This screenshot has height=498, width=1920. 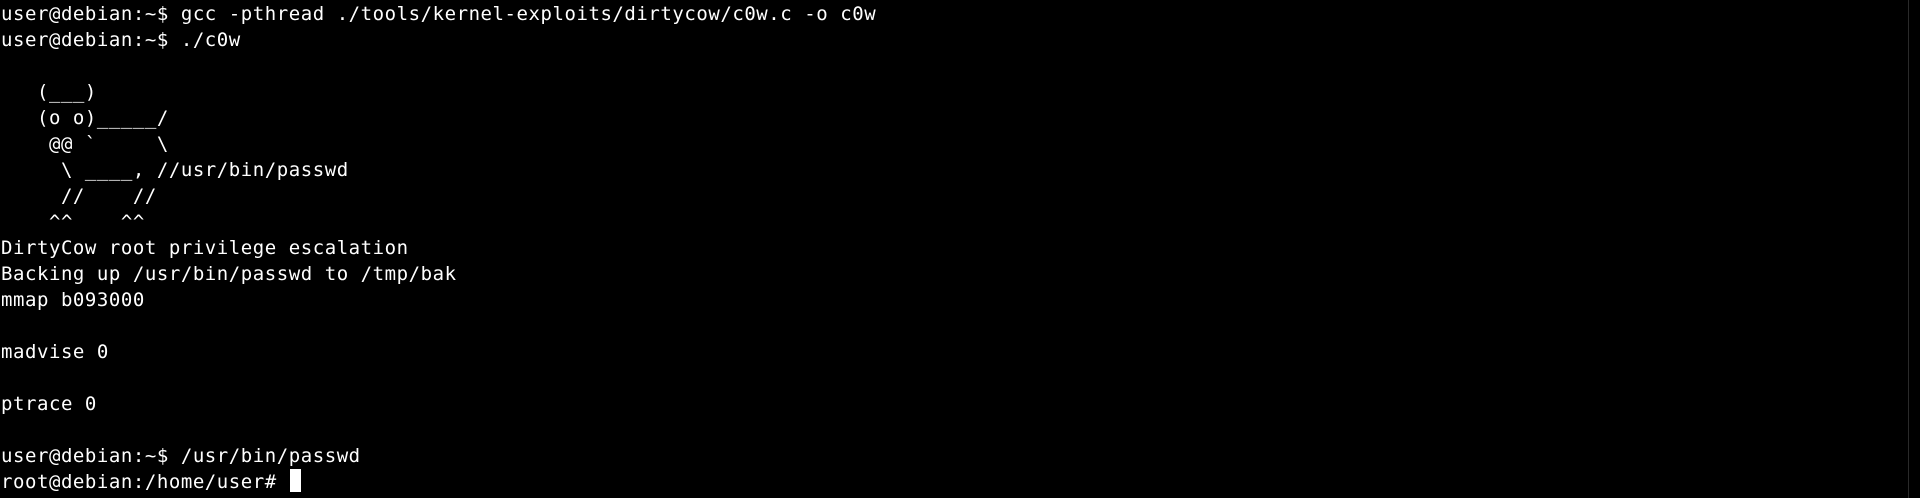 I want to click on root-prompt: root@debian:/home/user#, so click(x=145, y=482).